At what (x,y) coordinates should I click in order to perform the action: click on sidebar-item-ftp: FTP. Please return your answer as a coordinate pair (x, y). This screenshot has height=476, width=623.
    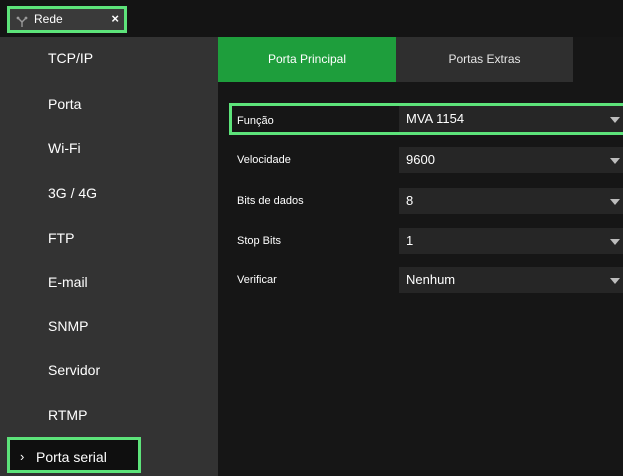
    Looking at the image, I should click on (109, 239).